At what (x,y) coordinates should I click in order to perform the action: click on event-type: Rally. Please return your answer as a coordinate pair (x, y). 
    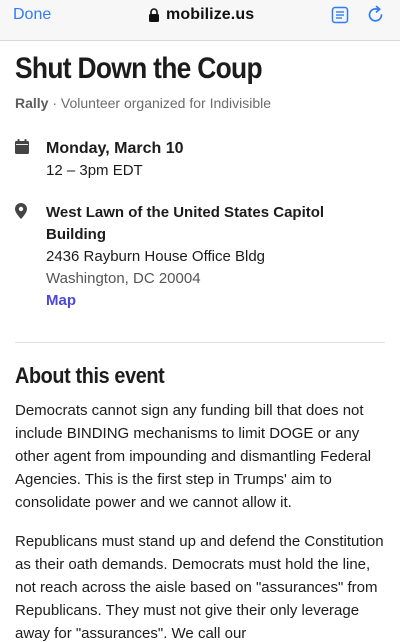
    Looking at the image, I should click on (32, 103).